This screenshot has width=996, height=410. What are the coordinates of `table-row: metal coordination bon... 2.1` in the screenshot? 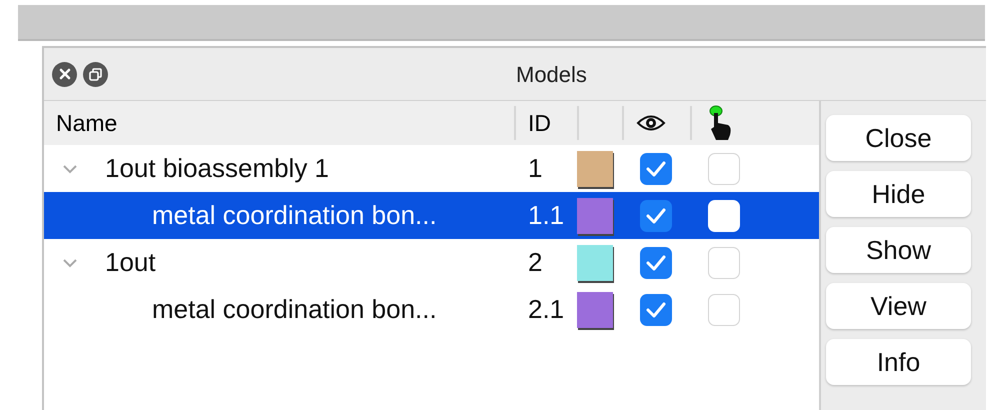 It's located at (431, 309).